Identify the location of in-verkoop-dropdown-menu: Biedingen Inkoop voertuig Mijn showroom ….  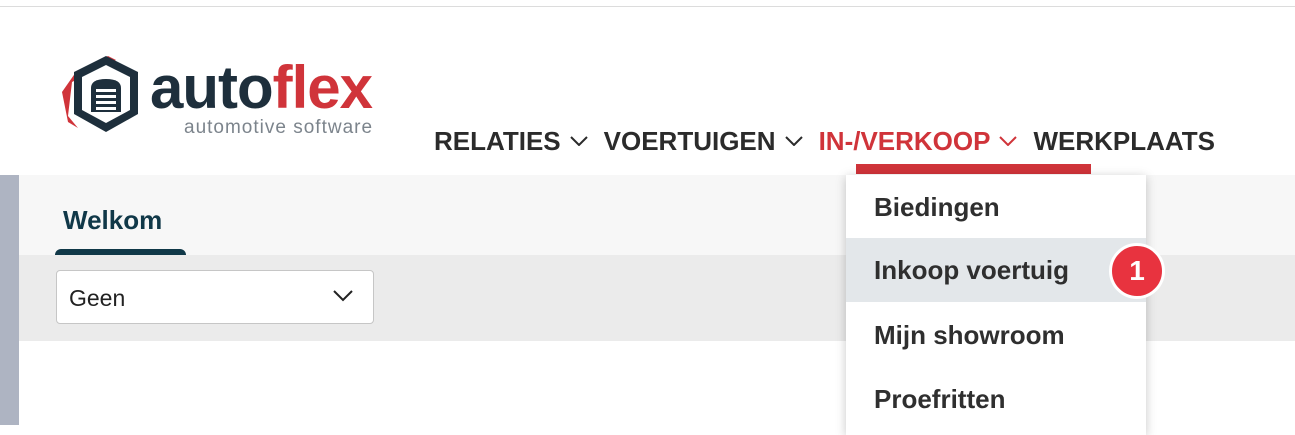
(996, 305).